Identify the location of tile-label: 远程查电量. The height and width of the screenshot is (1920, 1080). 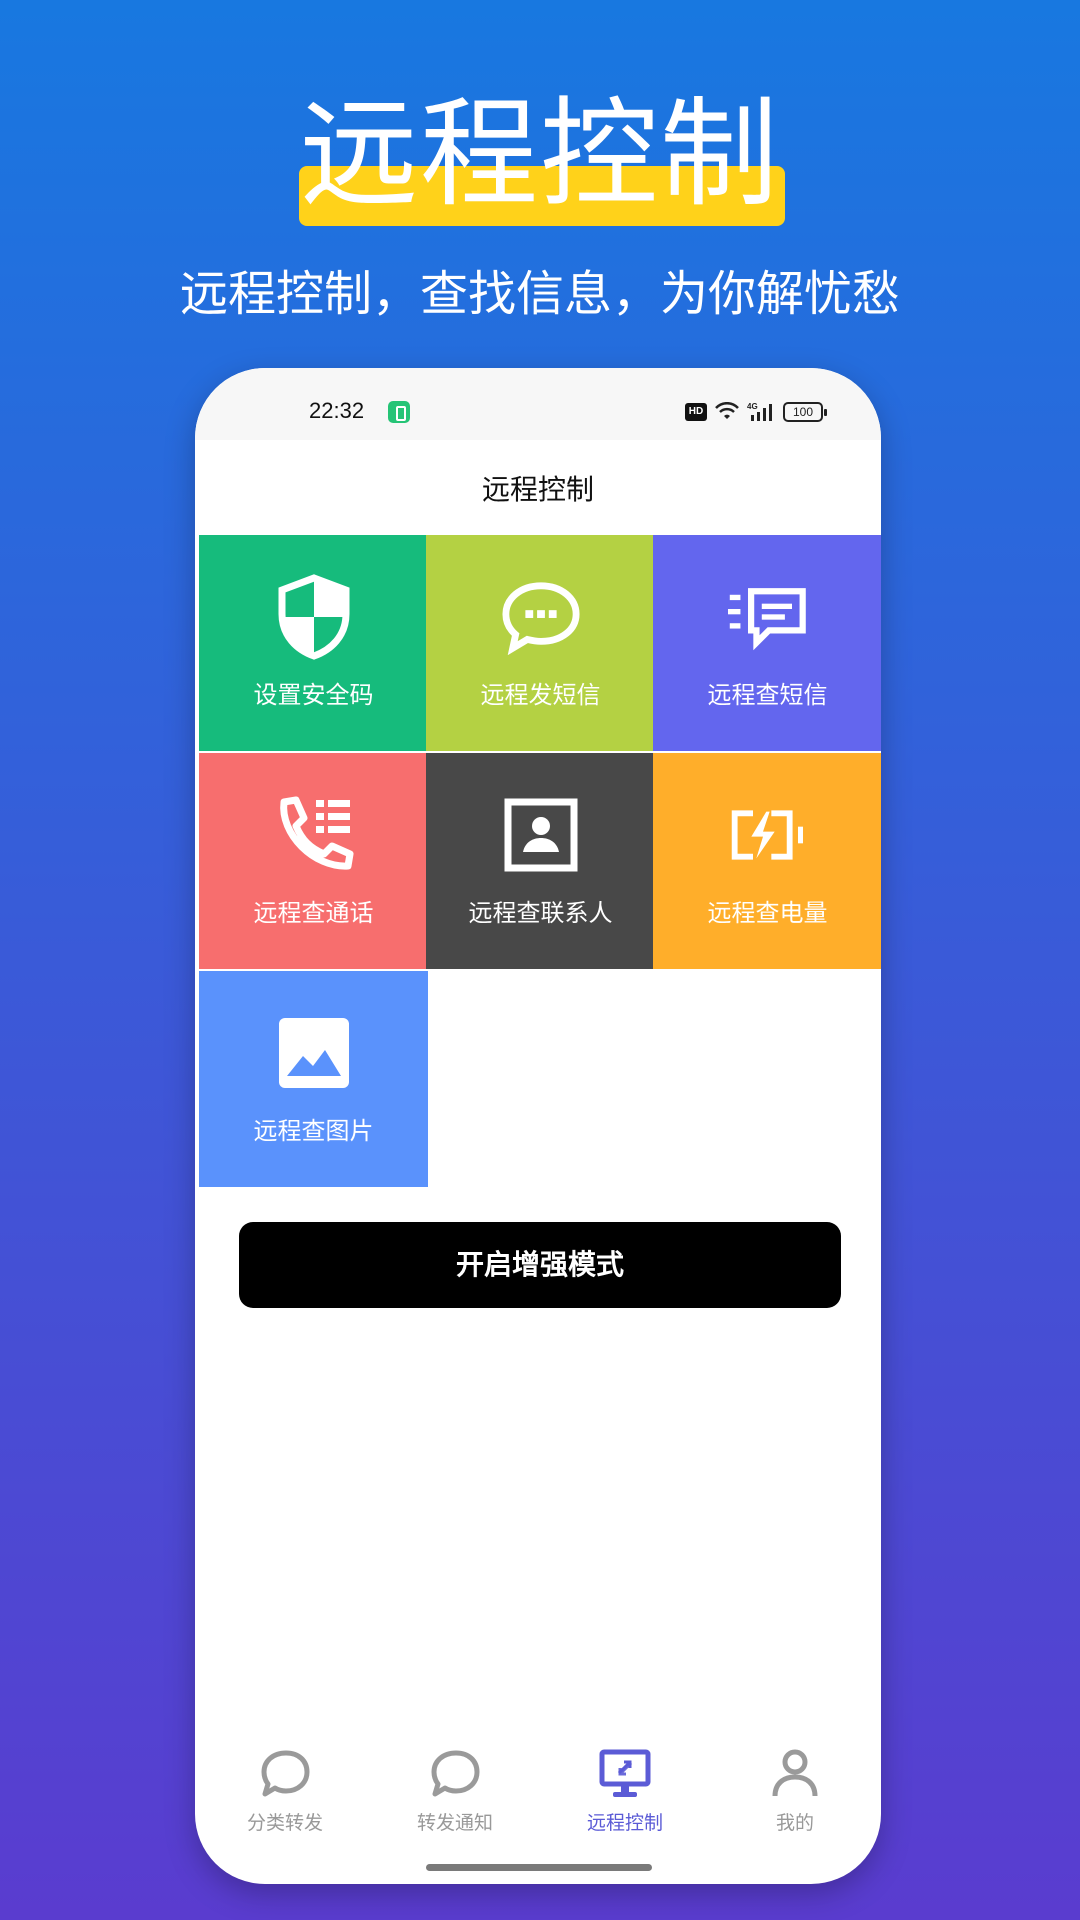
(767, 913).